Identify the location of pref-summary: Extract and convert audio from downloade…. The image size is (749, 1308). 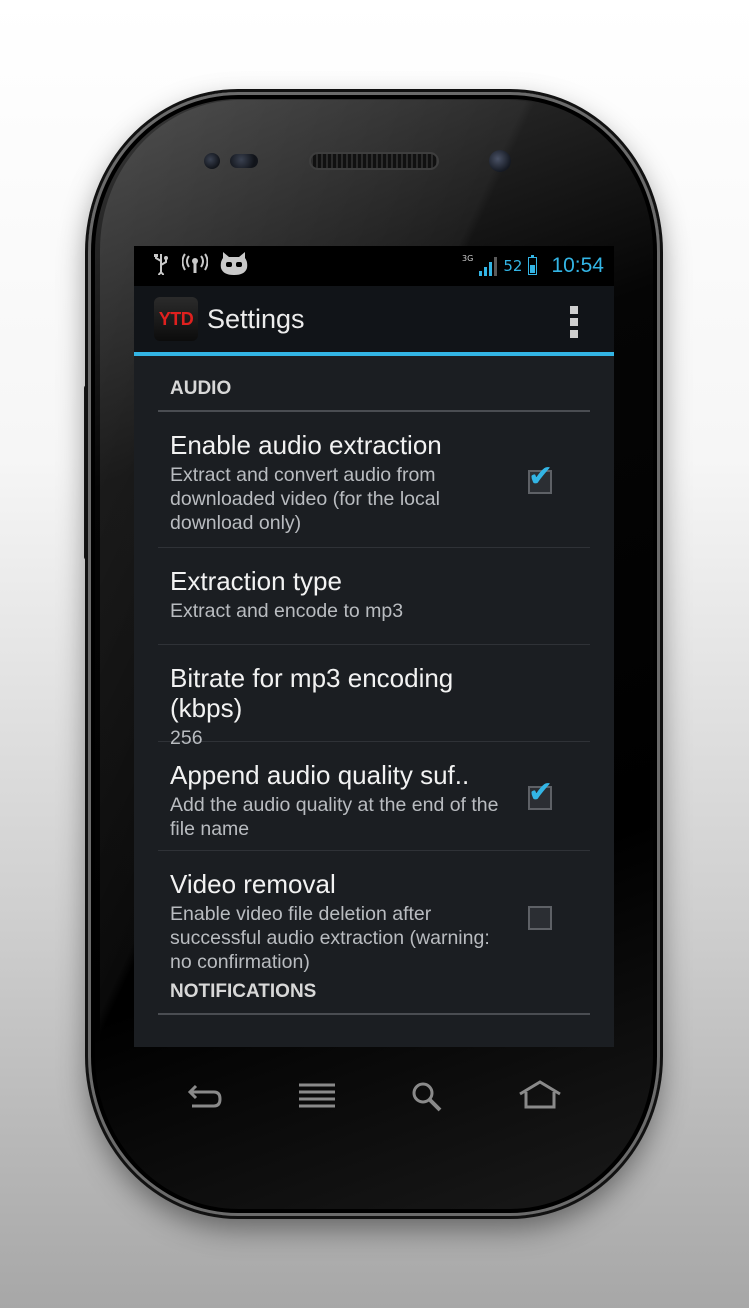
(305, 499).